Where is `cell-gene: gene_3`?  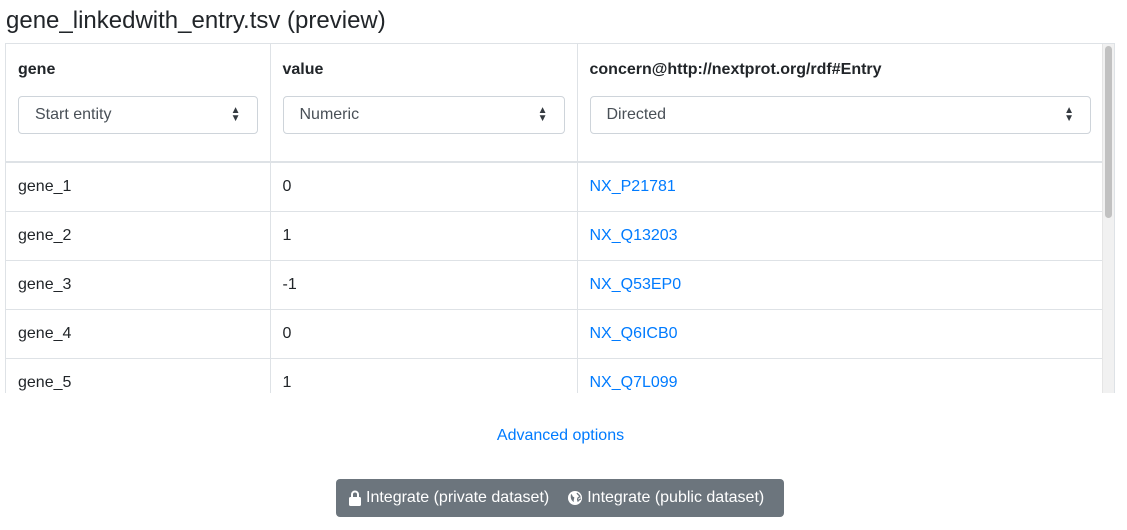
cell-gene: gene_3 is located at coordinates (138, 284).